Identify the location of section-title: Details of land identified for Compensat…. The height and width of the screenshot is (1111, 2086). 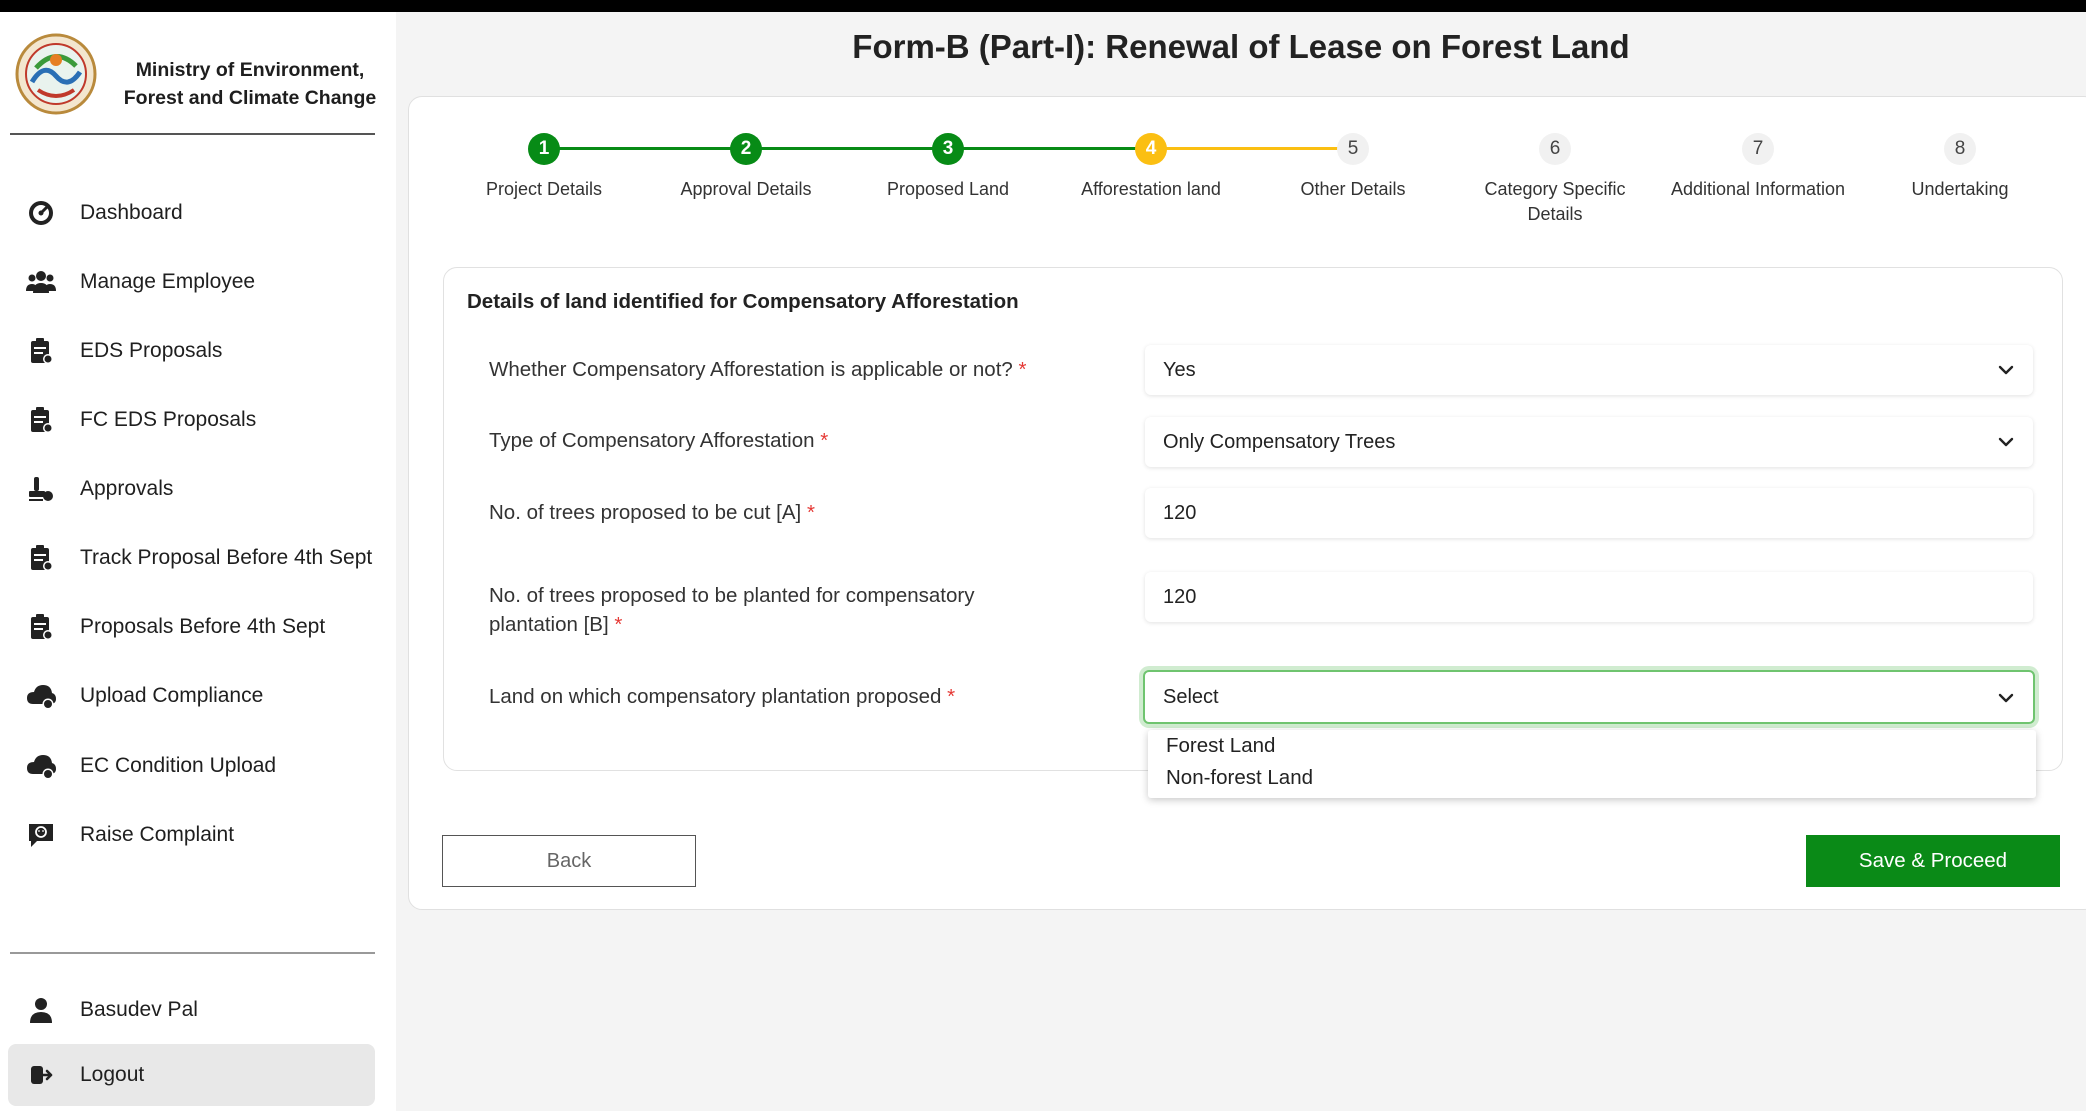
(743, 301).